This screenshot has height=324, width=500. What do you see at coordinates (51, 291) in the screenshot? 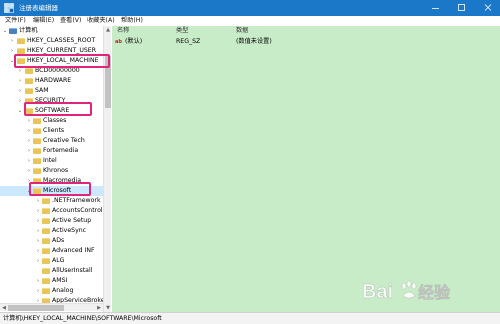
I see `tree-item-analog: › Analog` at bounding box center [51, 291].